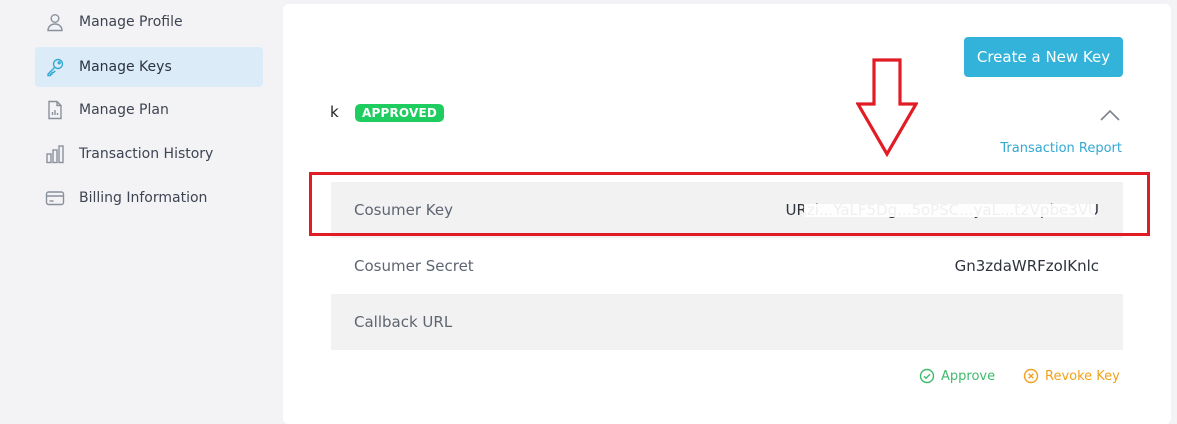 The image size is (1177, 424). I want to click on revoke-label: Revoke Key, so click(1082, 376).